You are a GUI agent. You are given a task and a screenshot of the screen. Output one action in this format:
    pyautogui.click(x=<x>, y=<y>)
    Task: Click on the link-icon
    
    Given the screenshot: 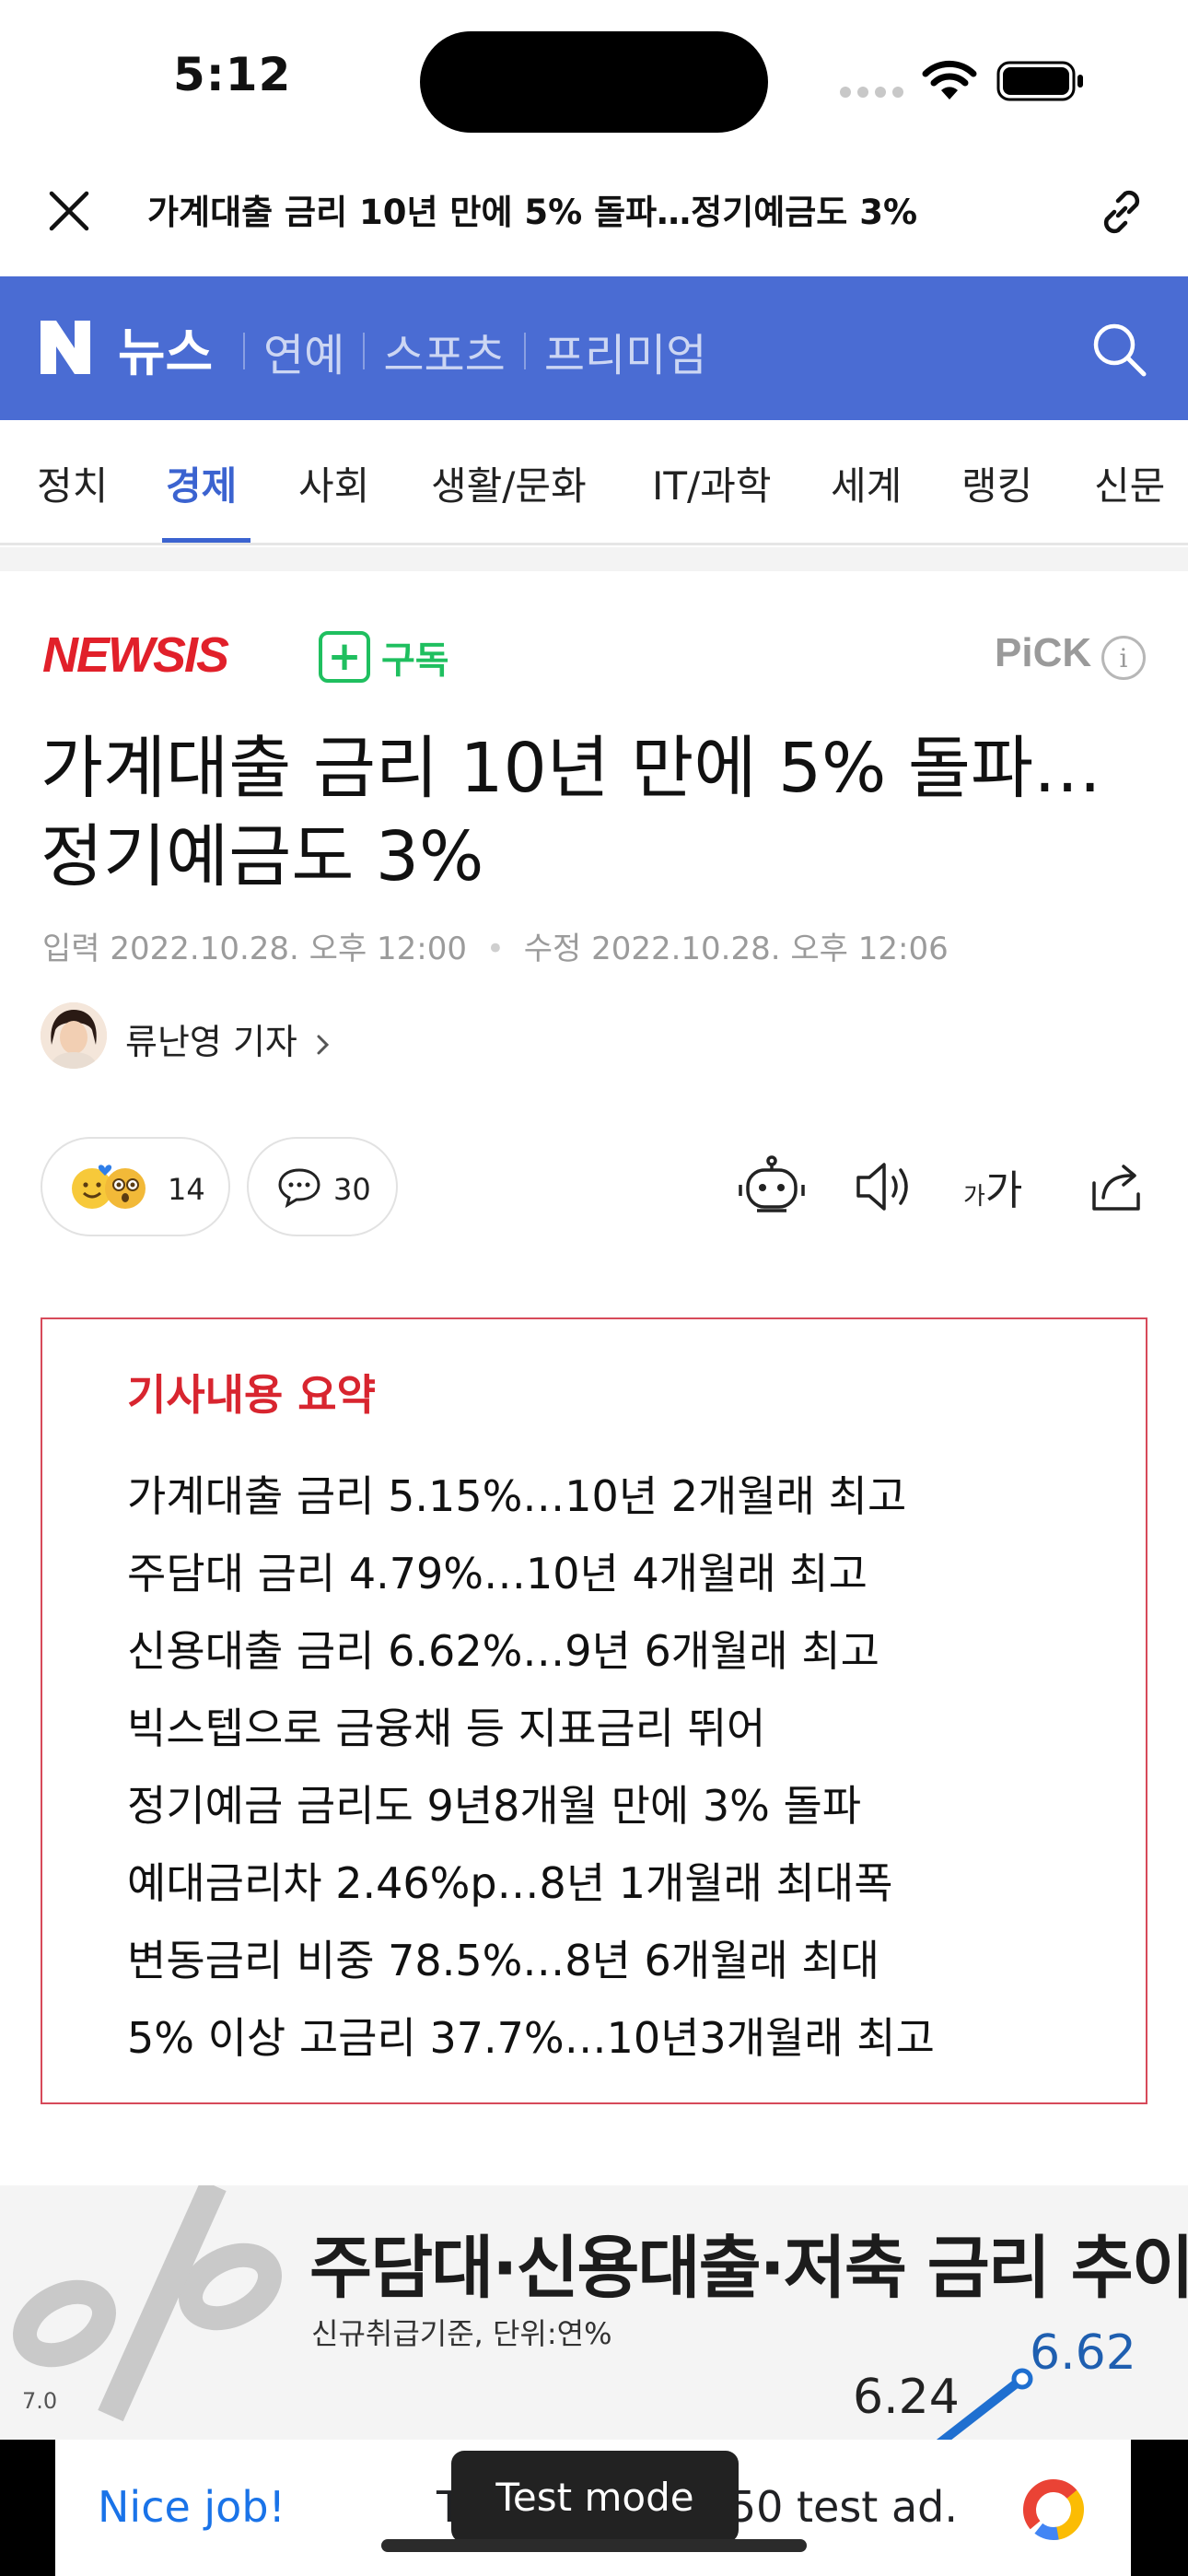 What is the action you would take?
    pyautogui.click(x=1121, y=212)
    